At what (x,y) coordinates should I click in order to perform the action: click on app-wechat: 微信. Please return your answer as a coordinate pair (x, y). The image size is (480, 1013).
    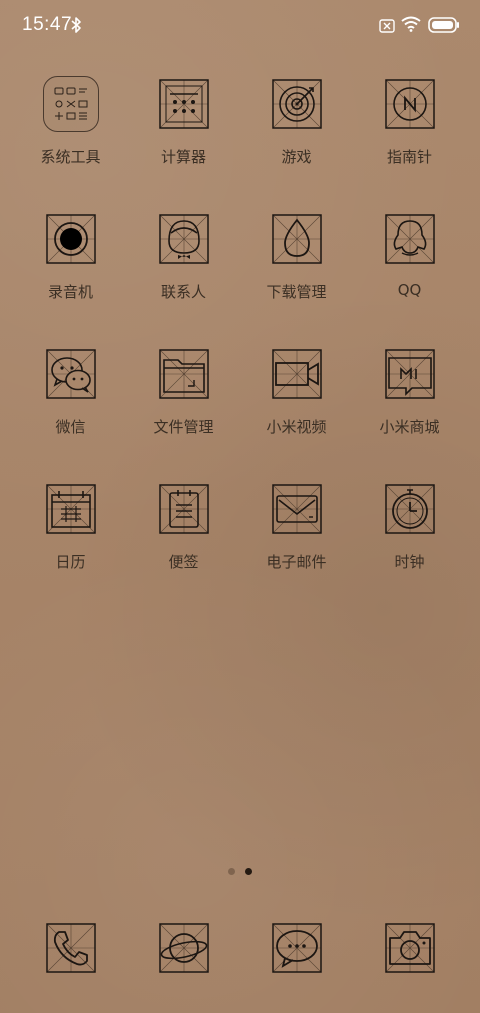
    Looking at the image, I should click on (70, 401).